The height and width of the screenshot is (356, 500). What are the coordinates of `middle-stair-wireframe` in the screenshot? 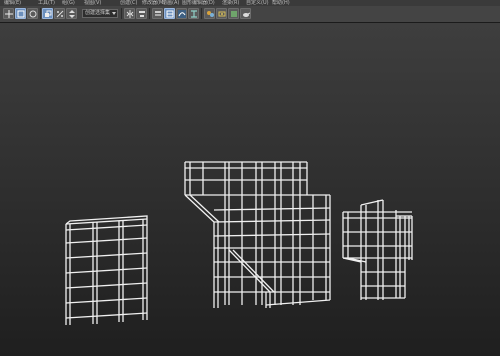 It's located at (257, 234).